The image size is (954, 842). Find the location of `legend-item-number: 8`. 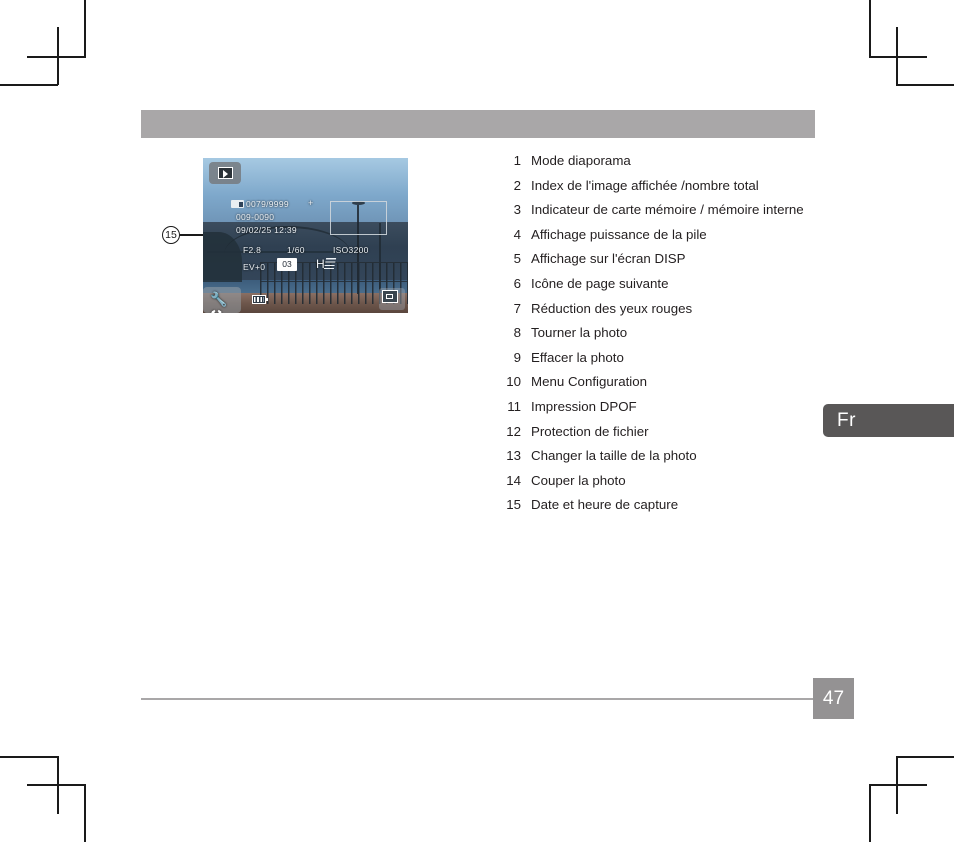

legend-item-number: 8 is located at coordinates (517, 333).